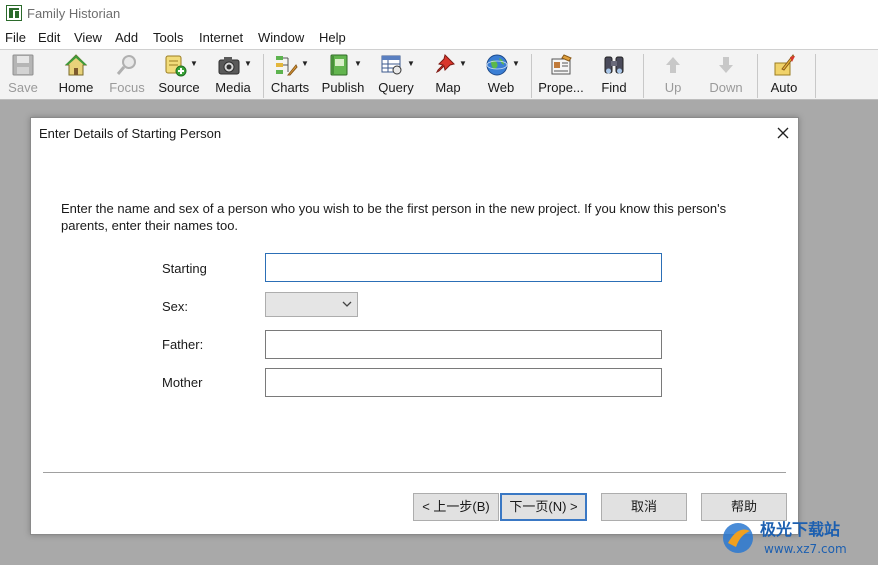  I want to click on dialog-close-button, so click(783, 133).